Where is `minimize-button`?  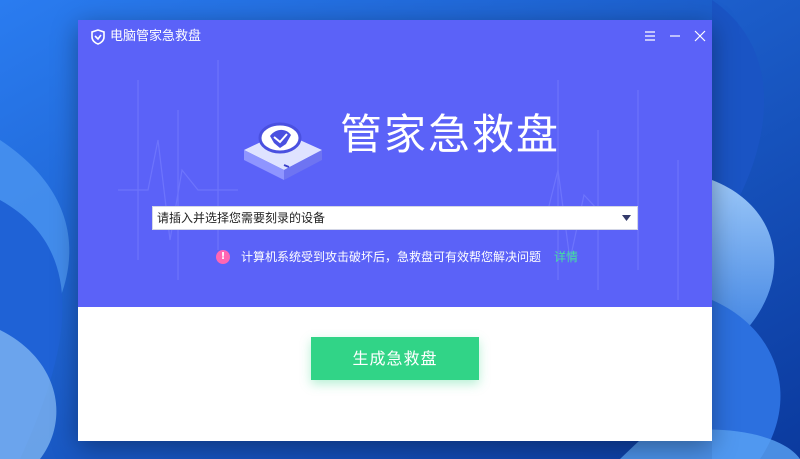
minimize-button is located at coordinates (675, 36).